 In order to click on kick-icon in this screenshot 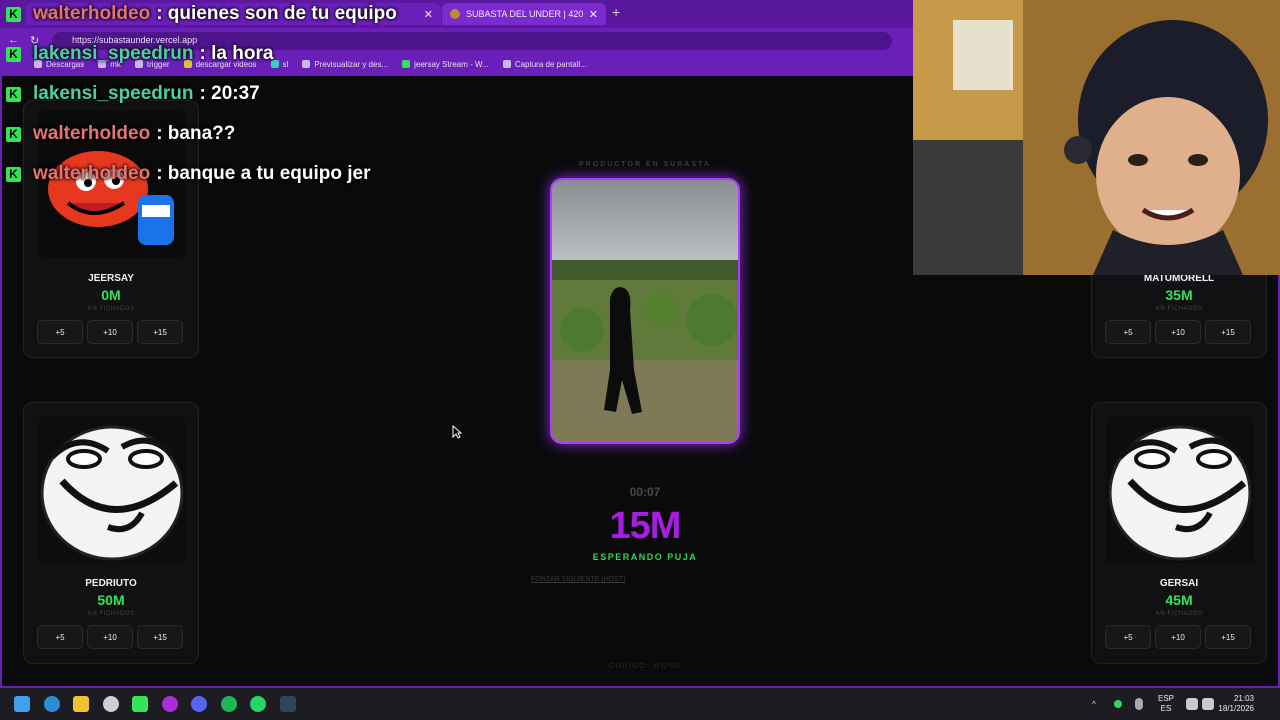, I will do `click(406, 64)`.